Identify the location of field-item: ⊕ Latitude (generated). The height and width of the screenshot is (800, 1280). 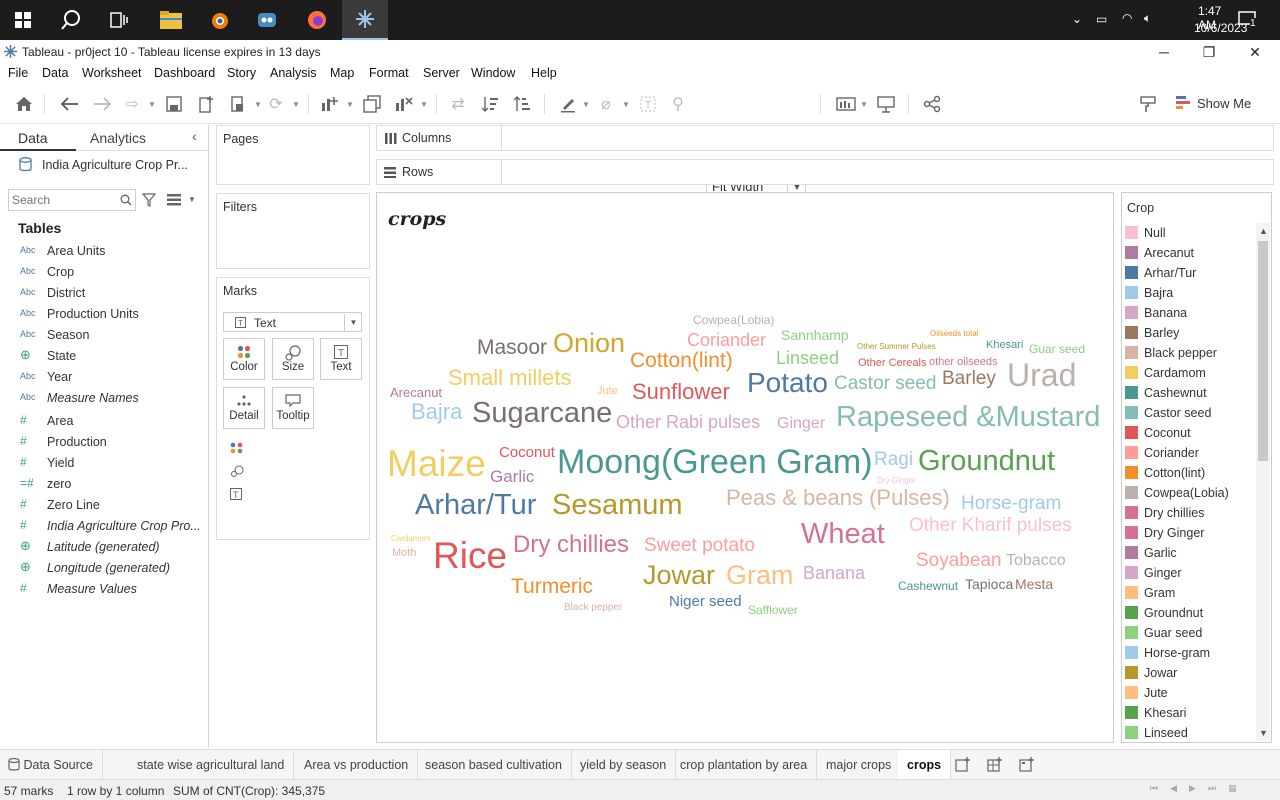
(102, 547).